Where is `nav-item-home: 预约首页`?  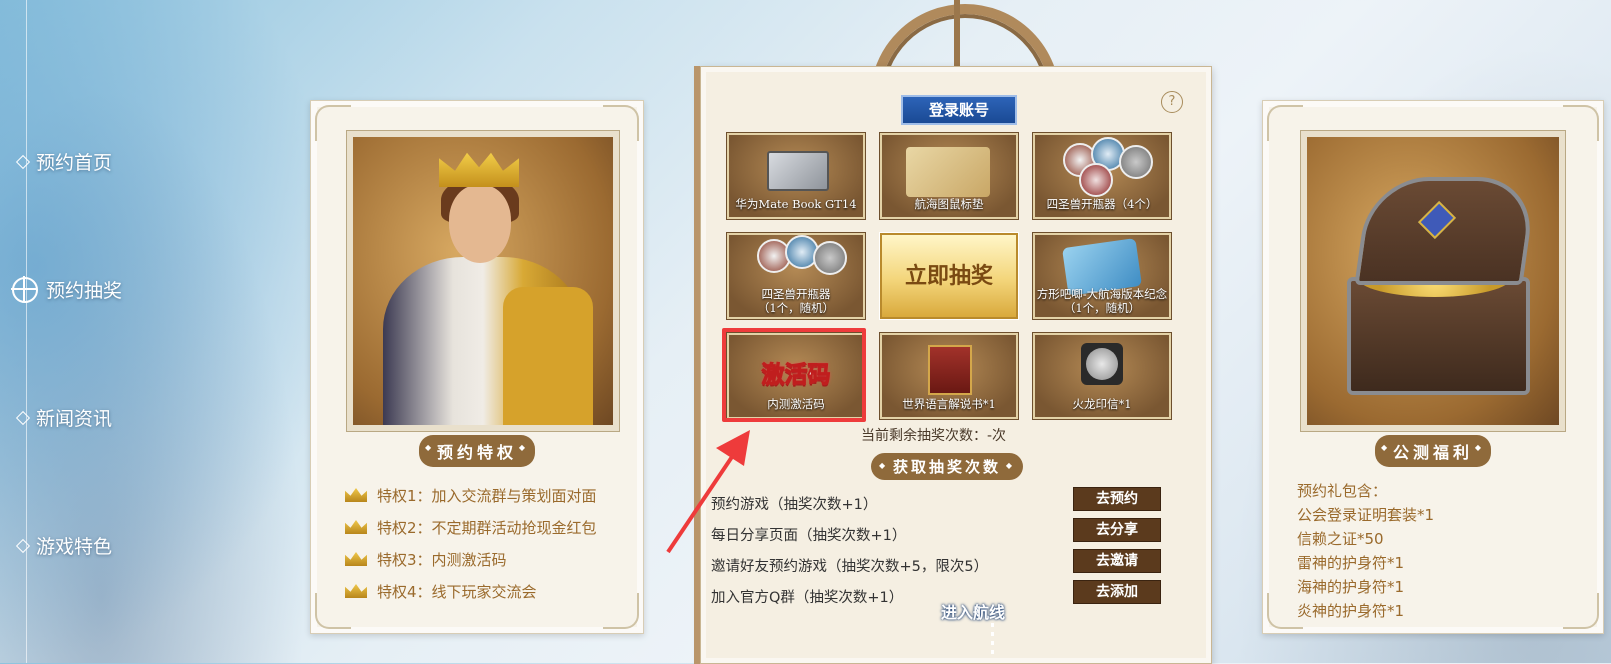 nav-item-home: 预约首页 is located at coordinates (64, 161).